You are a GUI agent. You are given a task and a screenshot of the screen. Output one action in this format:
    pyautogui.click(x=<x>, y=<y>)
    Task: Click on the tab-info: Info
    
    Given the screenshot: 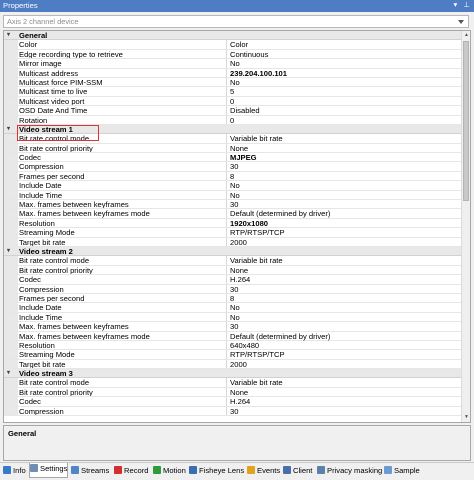 What is the action you would take?
    pyautogui.click(x=14, y=471)
    